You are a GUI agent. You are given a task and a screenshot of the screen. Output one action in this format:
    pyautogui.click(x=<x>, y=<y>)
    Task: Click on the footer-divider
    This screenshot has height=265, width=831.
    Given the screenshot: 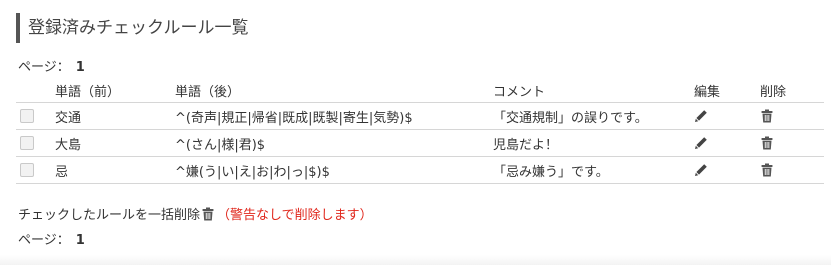 What is the action you would take?
    pyautogui.click(x=415, y=260)
    